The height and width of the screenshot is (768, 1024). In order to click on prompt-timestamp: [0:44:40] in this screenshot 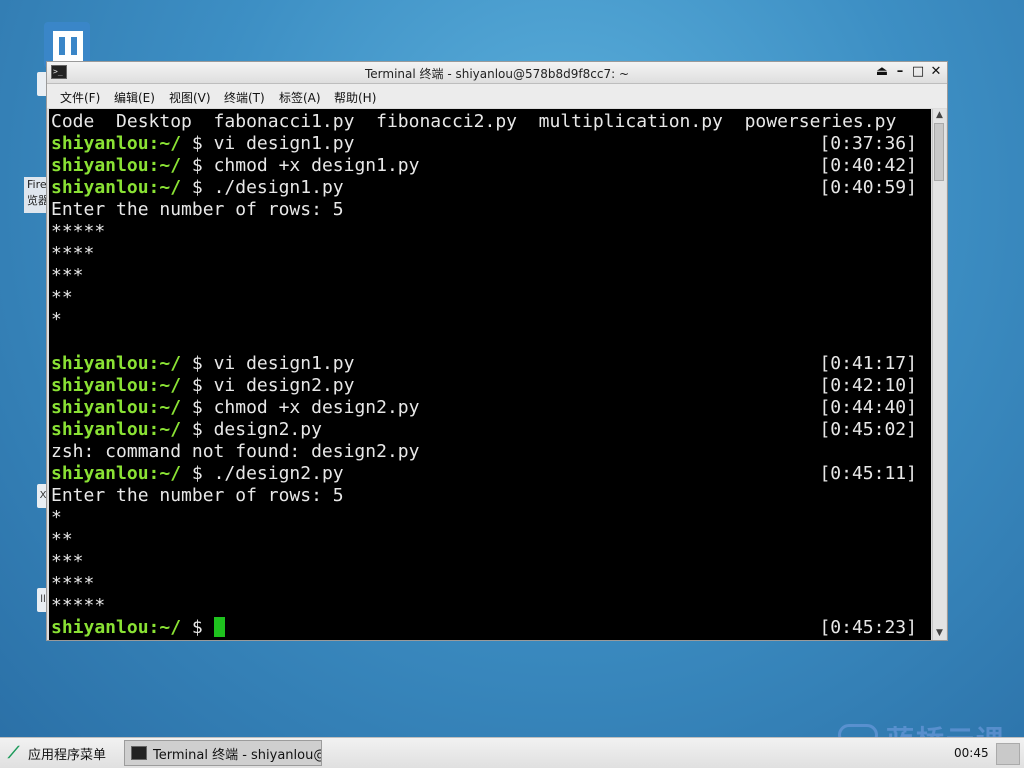, I will do `click(868, 407)`.